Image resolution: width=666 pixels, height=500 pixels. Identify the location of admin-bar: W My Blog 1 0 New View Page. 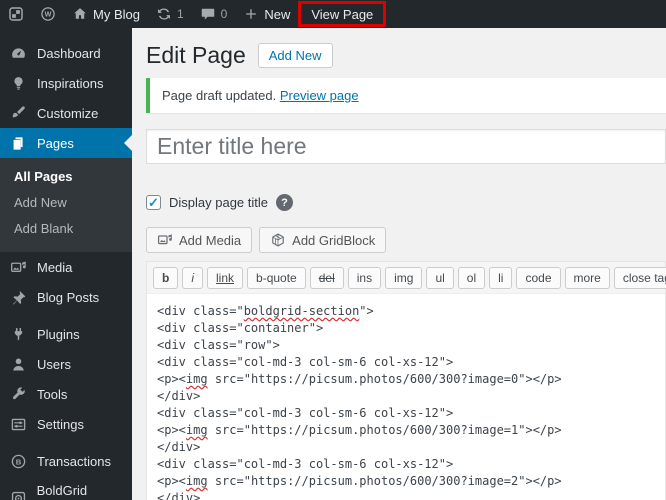
(333, 14).